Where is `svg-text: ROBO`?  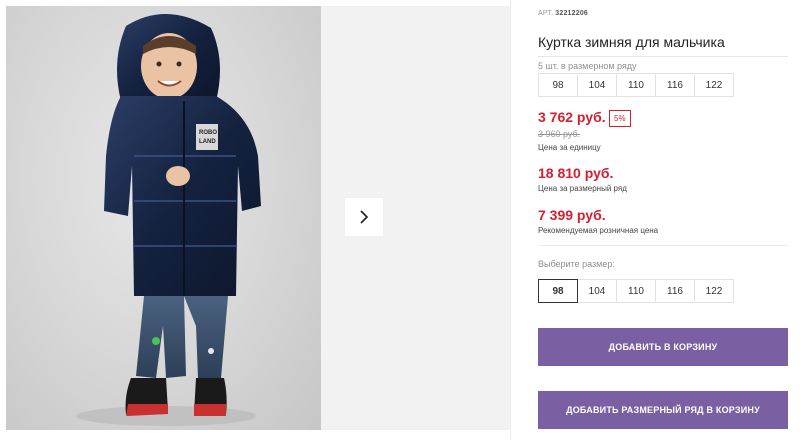
svg-text: ROBO is located at coordinates (208, 133).